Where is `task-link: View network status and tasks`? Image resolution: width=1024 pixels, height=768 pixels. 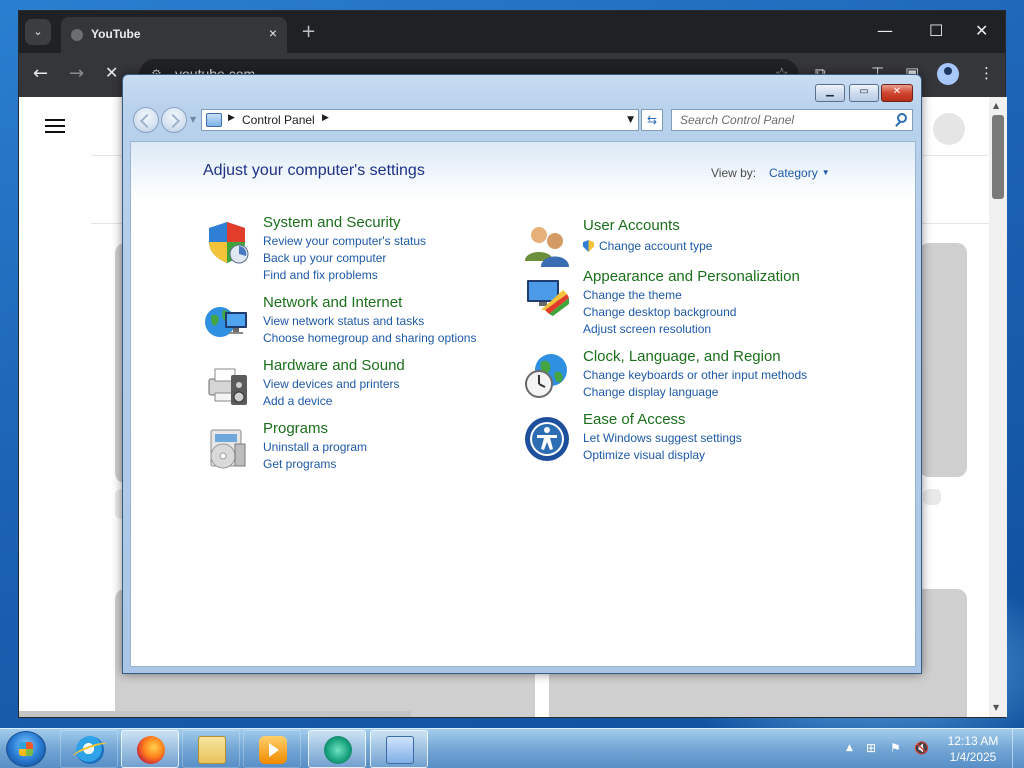 task-link: View network status and tasks is located at coordinates (343, 321).